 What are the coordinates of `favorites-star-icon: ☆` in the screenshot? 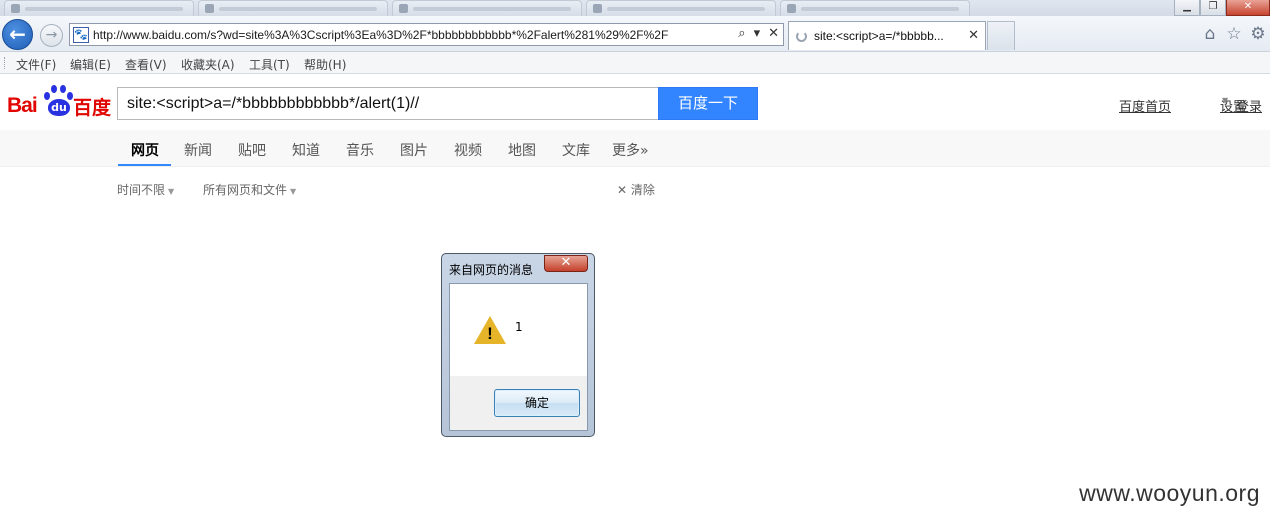 It's located at (1234, 34).